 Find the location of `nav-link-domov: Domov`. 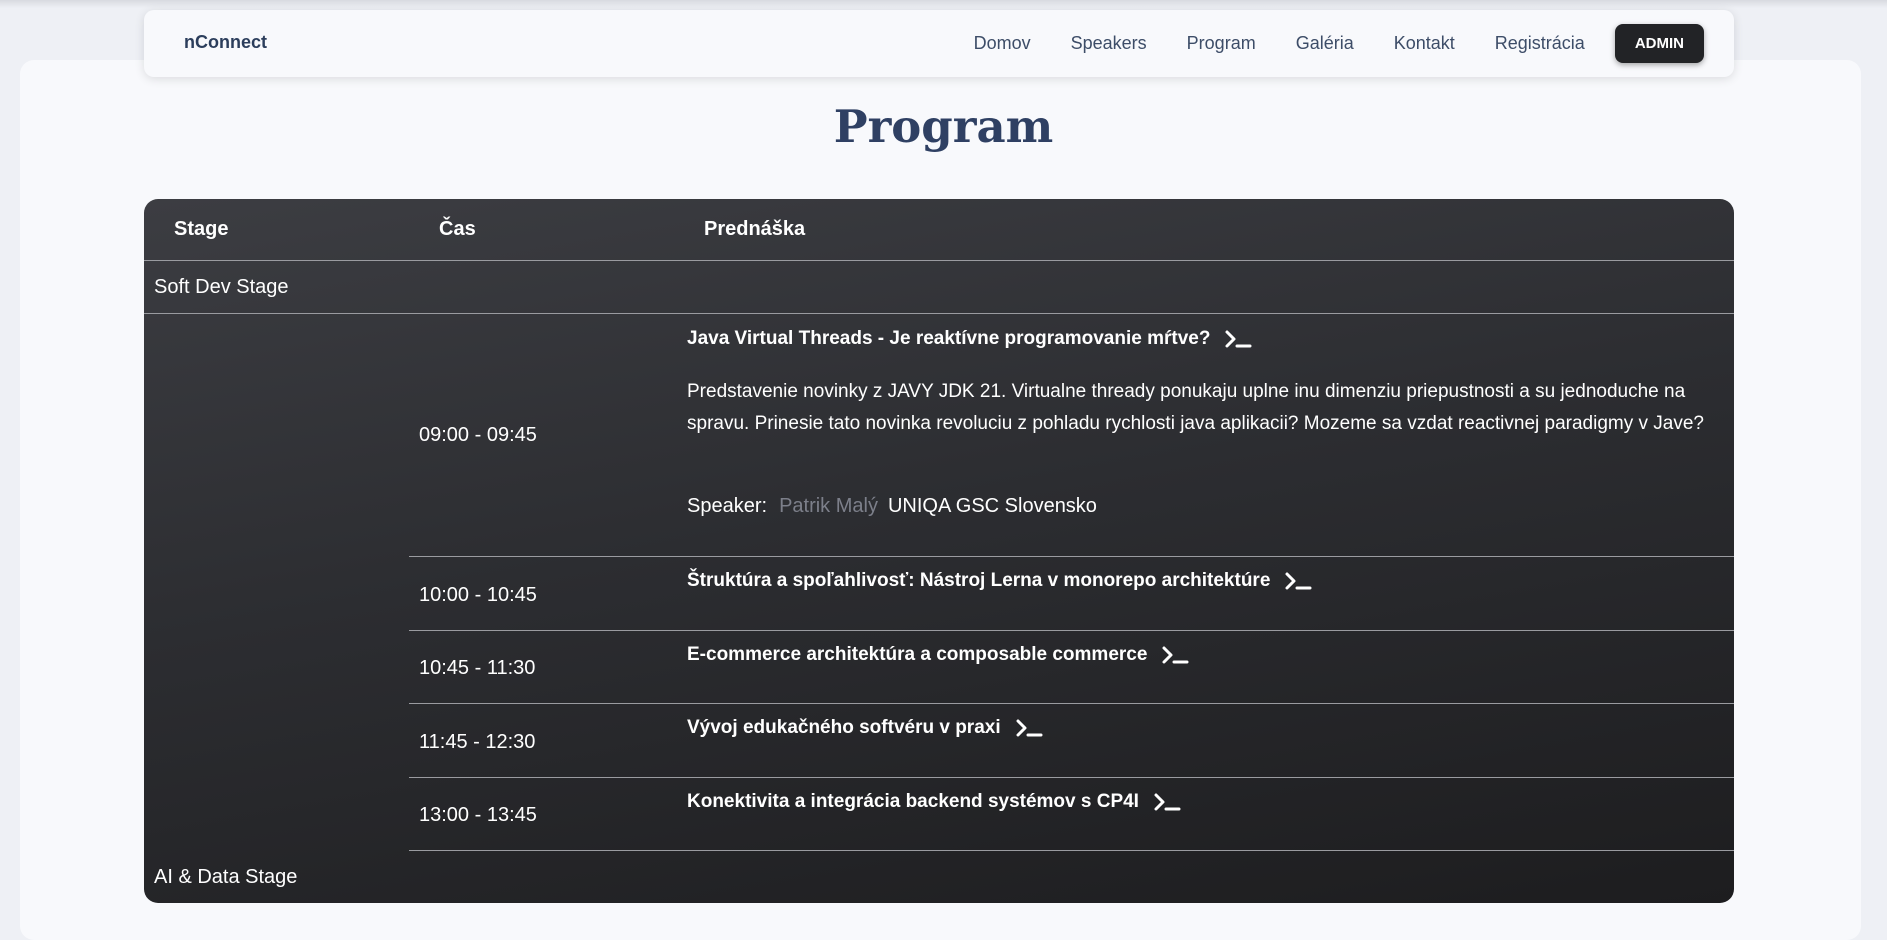

nav-link-domov: Domov is located at coordinates (1002, 43).